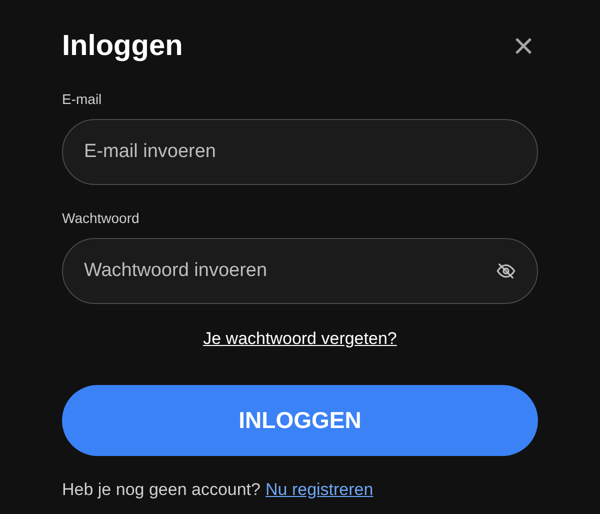  I want to click on login-button: INLOGGEN, so click(300, 420).